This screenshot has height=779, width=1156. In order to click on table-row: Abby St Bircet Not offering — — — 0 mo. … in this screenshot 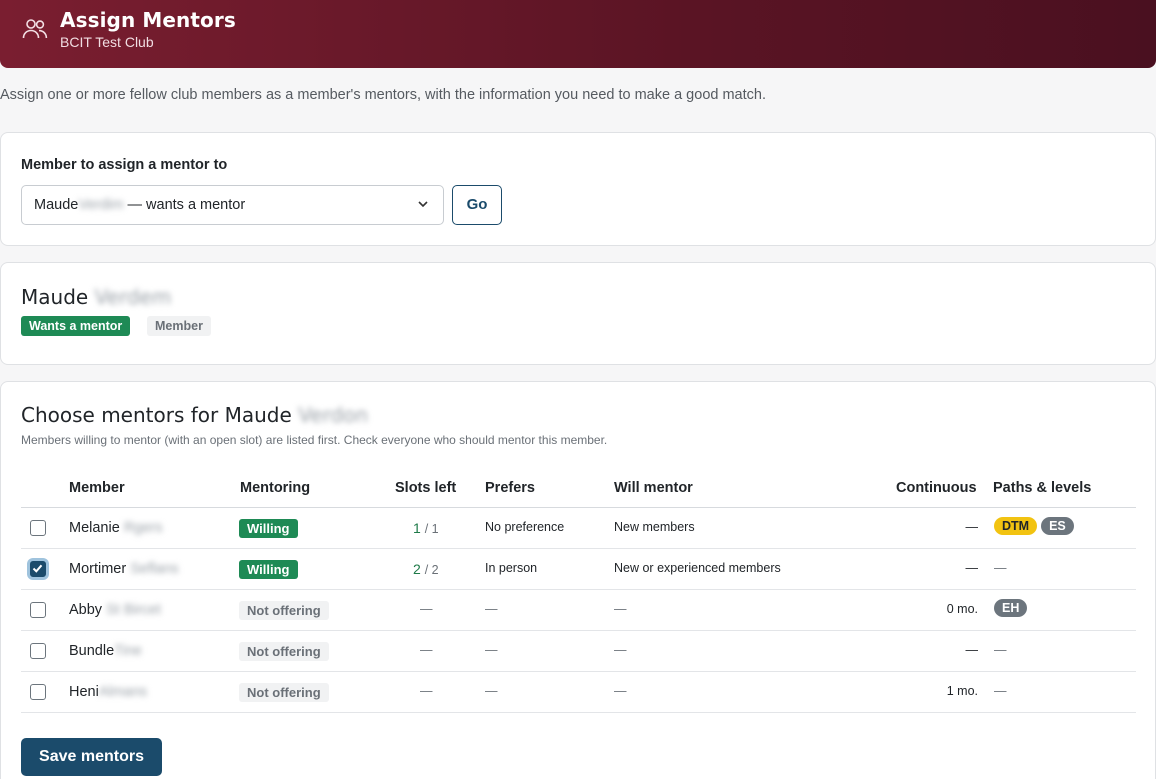, I will do `click(578, 610)`.